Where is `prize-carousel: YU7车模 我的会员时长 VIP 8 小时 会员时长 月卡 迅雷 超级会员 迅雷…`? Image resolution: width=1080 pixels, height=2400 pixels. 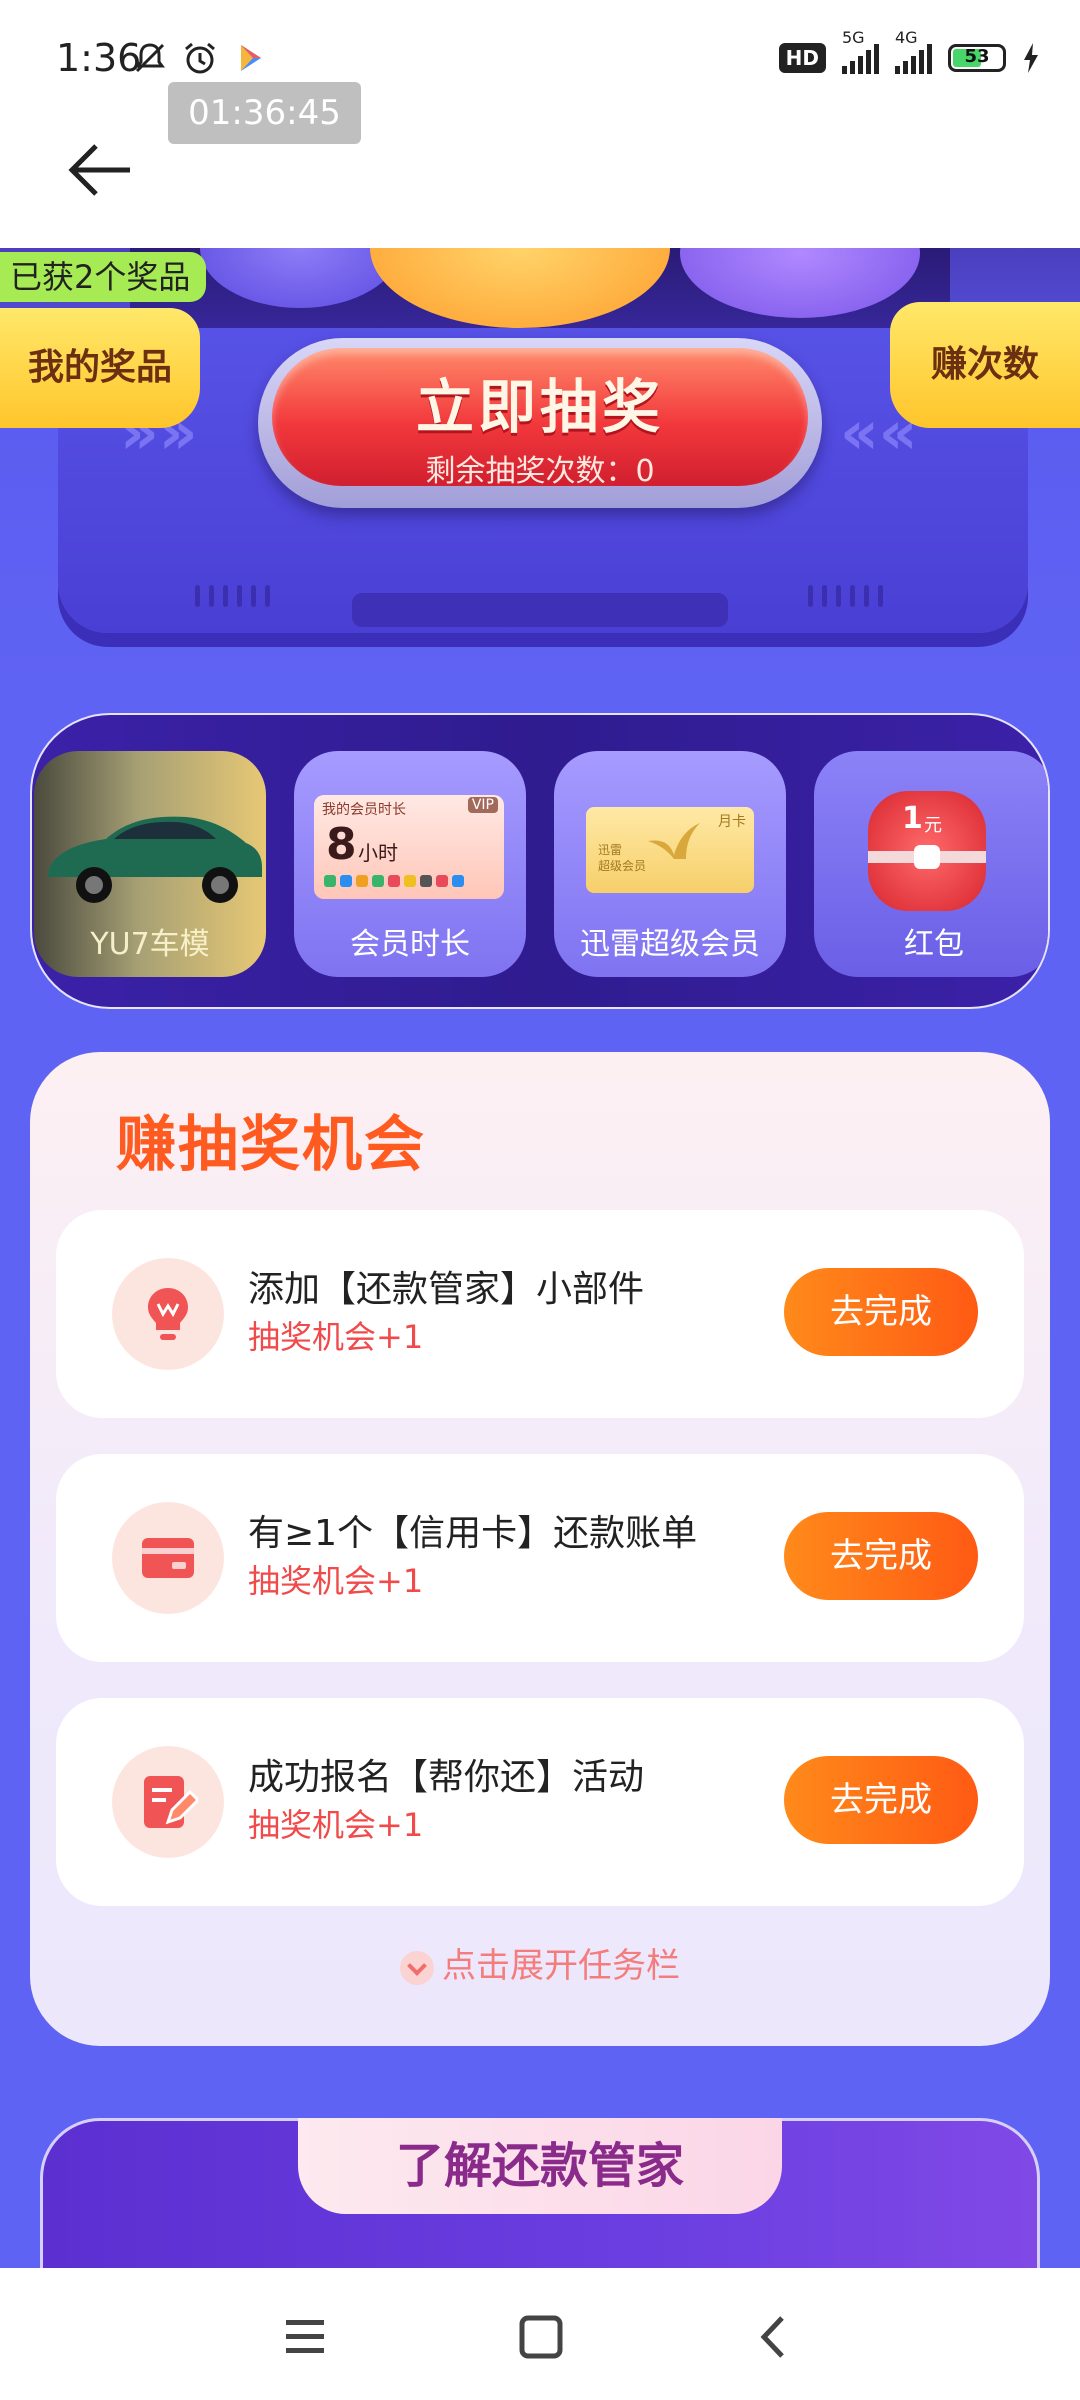 prize-carousel: YU7车模 我的会员时长 VIP 8 小时 会员时长 月卡 迅雷 超级会员 迅雷… is located at coordinates (540, 861).